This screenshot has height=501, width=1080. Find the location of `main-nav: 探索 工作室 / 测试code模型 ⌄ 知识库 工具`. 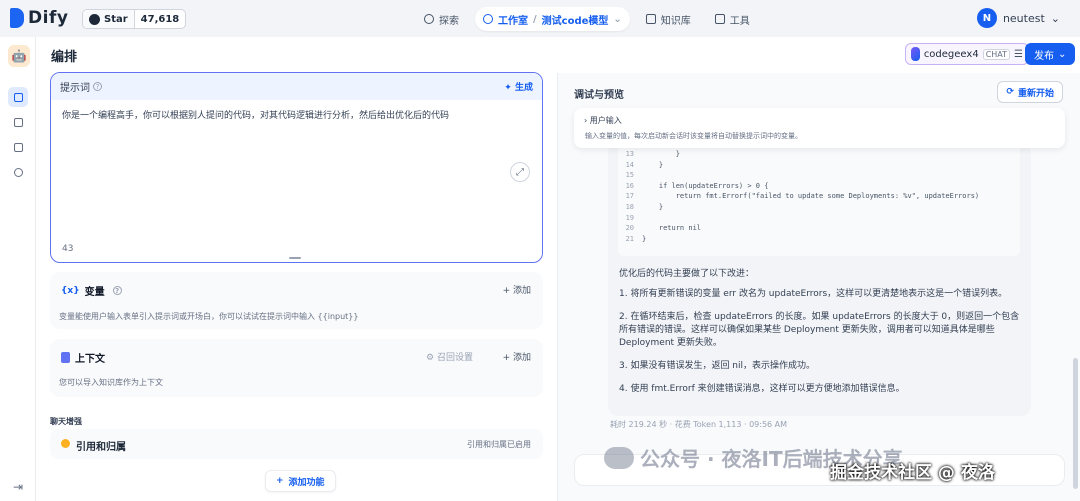

main-nav: 探索 工作室 / 测试code模型 ⌄ 知识库 工具 is located at coordinates (587, 19).